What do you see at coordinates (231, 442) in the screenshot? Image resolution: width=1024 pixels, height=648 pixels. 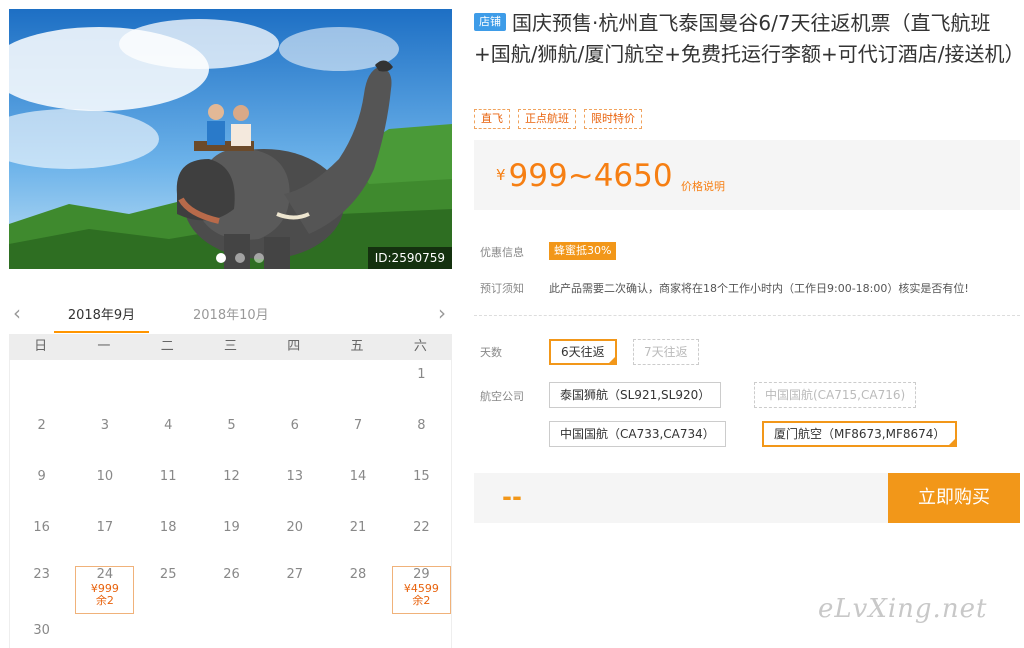 I see `calendar-day: 5` at bounding box center [231, 442].